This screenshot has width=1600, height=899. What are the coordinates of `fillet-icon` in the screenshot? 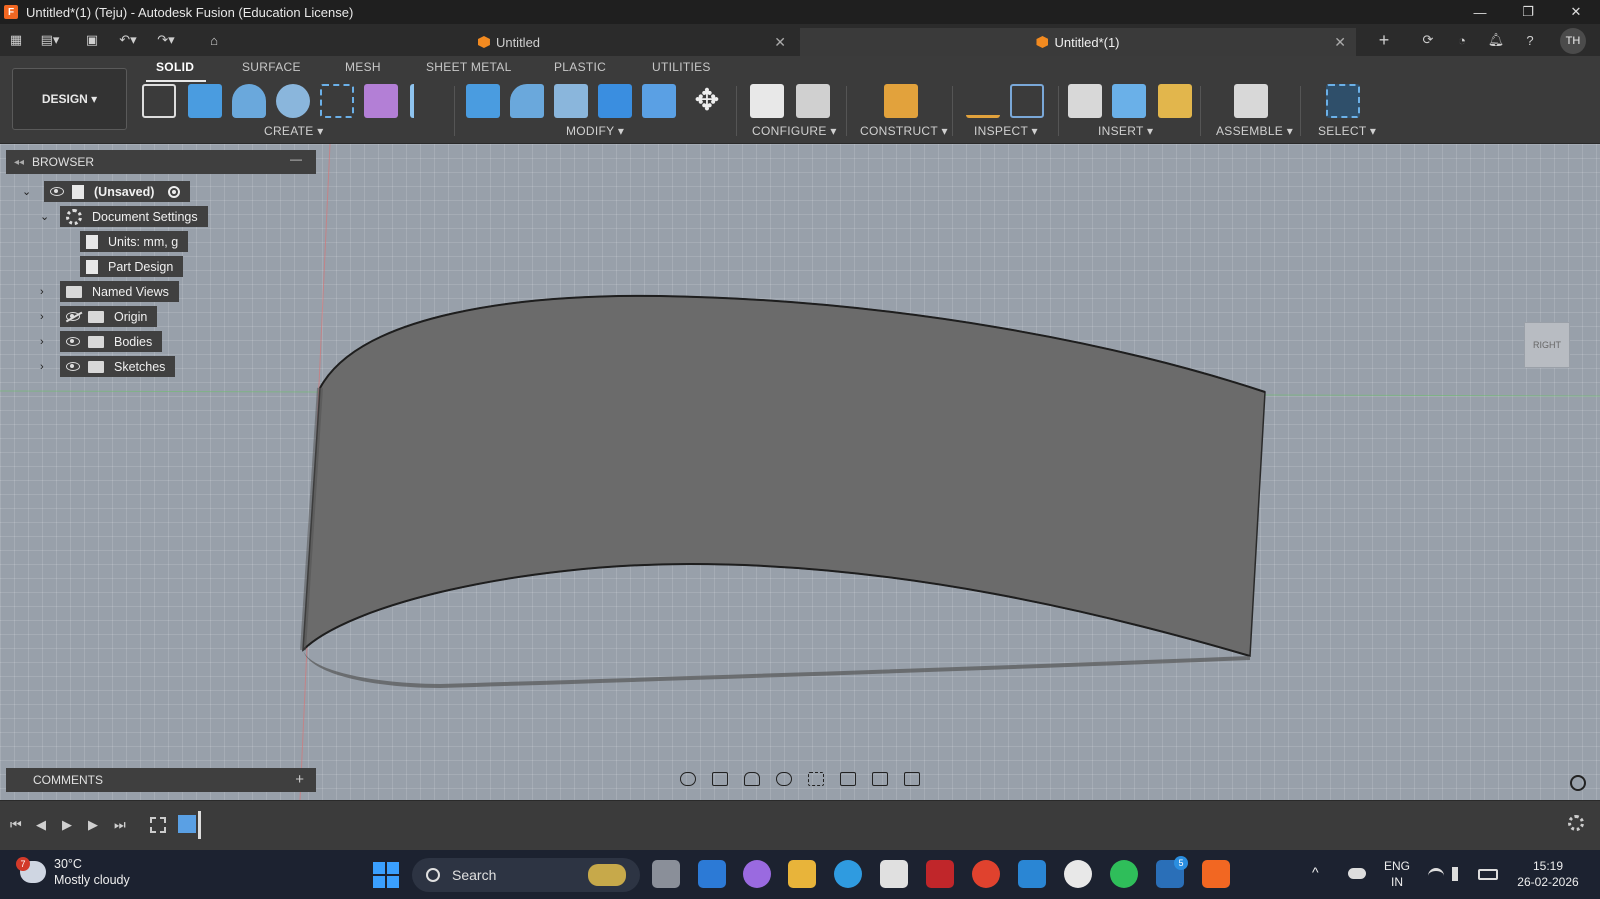 It's located at (527, 101).